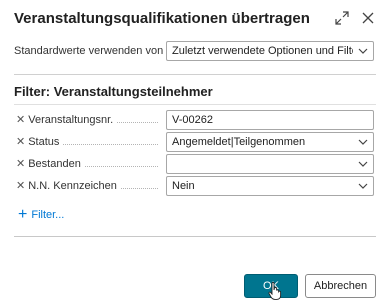 The image size is (390, 308). What do you see at coordinates (262, 51) in the screenshot?
I see `defaults-select-value: Zuletzt verwendete Optionen und Filter` at bounding box center [262, 51].